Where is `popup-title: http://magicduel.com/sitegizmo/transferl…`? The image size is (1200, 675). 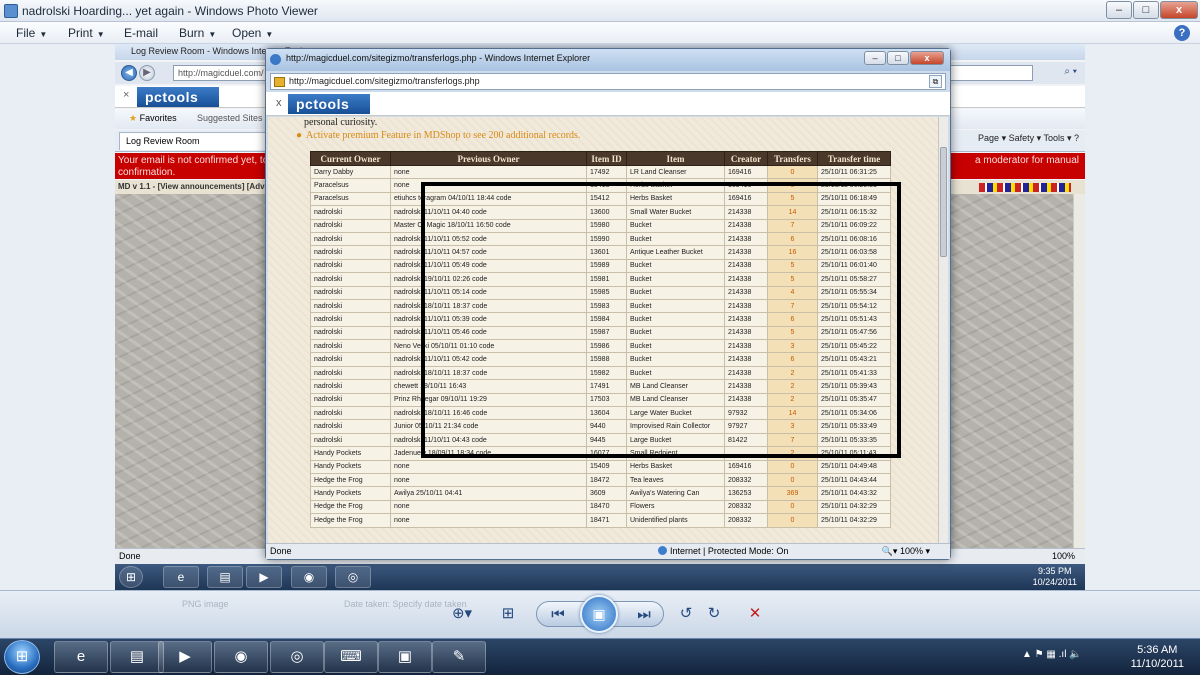
popup-title: http://magicduel.com/sitegizmo/transferl… is located at coordinates (438, 58).